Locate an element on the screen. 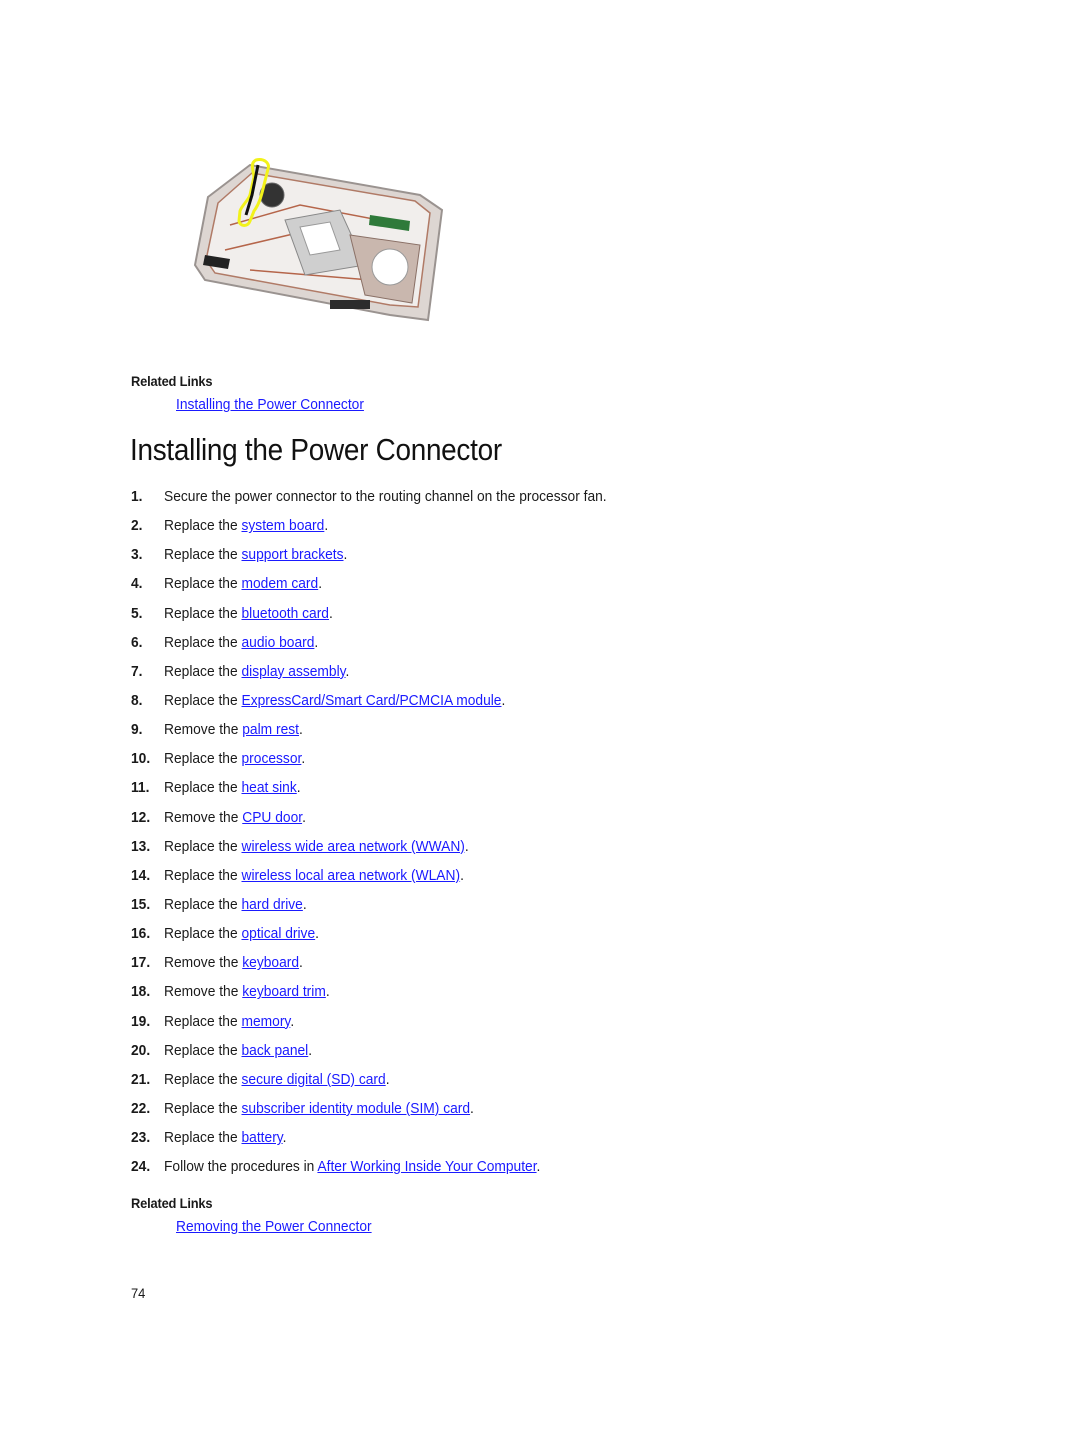 The width and height of the screenshot is (1080, 1434). step-item: 2. Replace the system board. is located at coordinates (388, 529).